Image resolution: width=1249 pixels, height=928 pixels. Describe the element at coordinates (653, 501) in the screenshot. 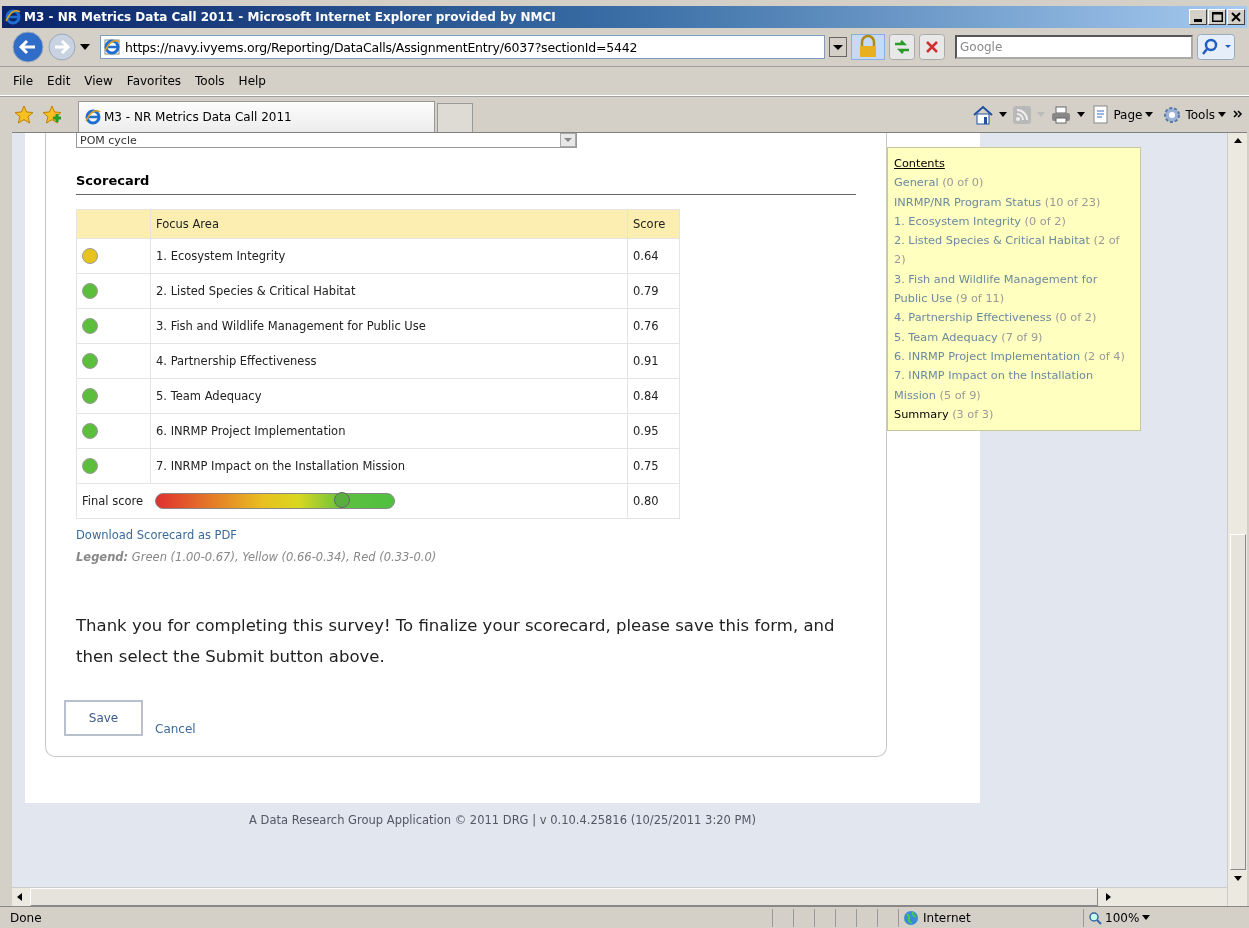

I see `table-cell: 0.80` at that location.